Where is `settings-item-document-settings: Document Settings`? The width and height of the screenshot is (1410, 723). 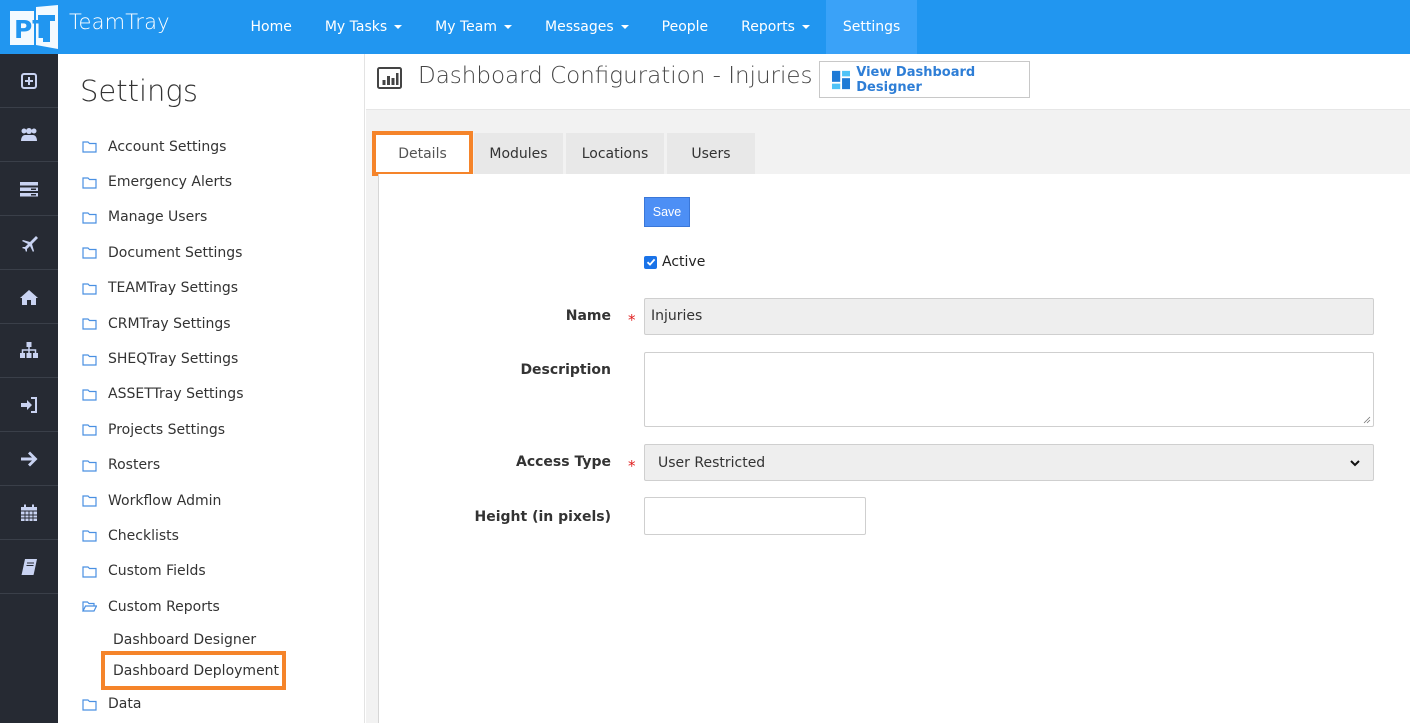 settings-item-document-settings: Document Settings is located at coordinates (182, 252).